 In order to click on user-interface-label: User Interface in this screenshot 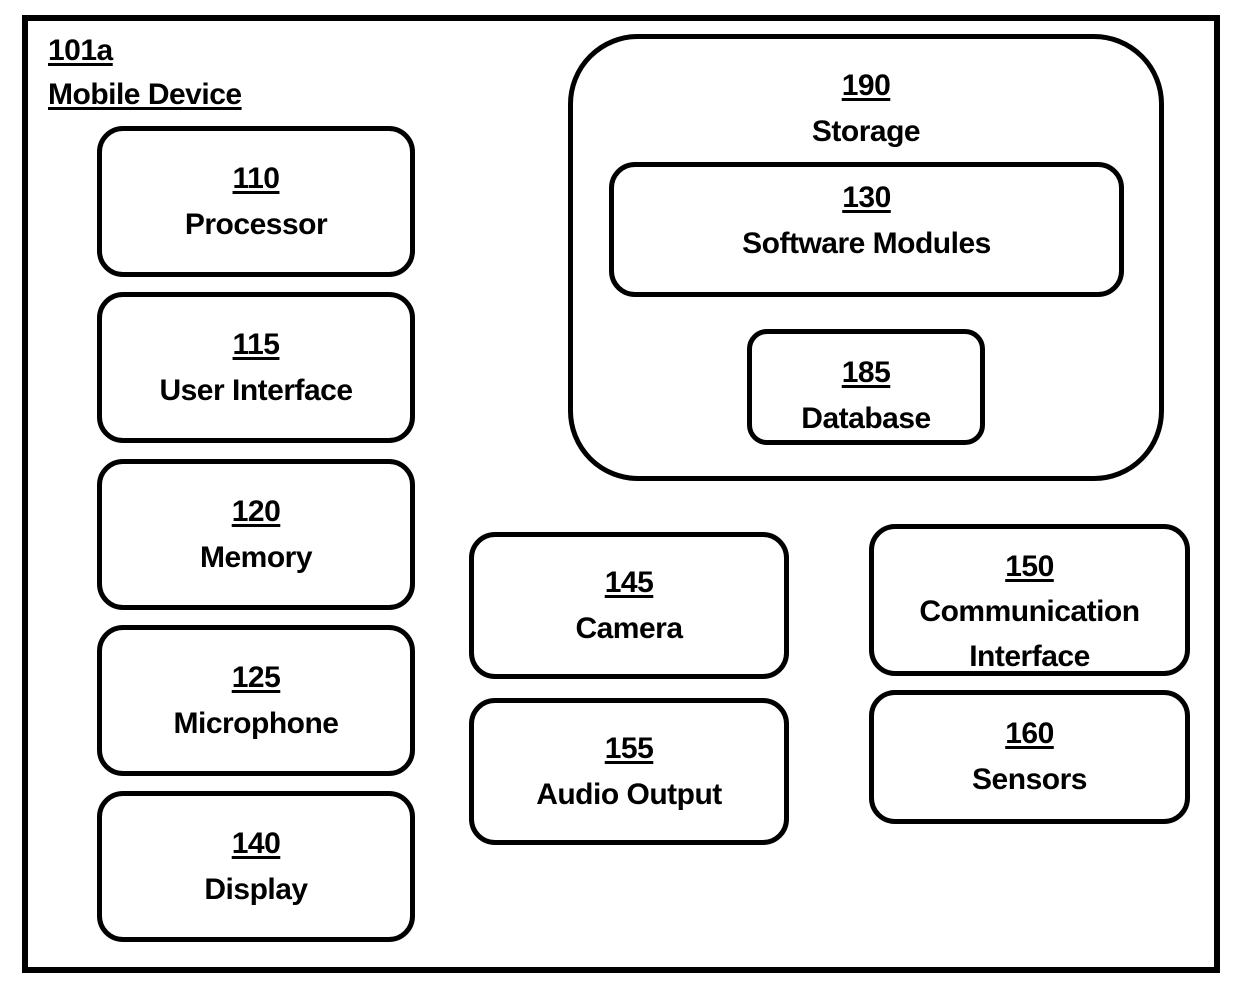, I will do `click(256, 390)`.